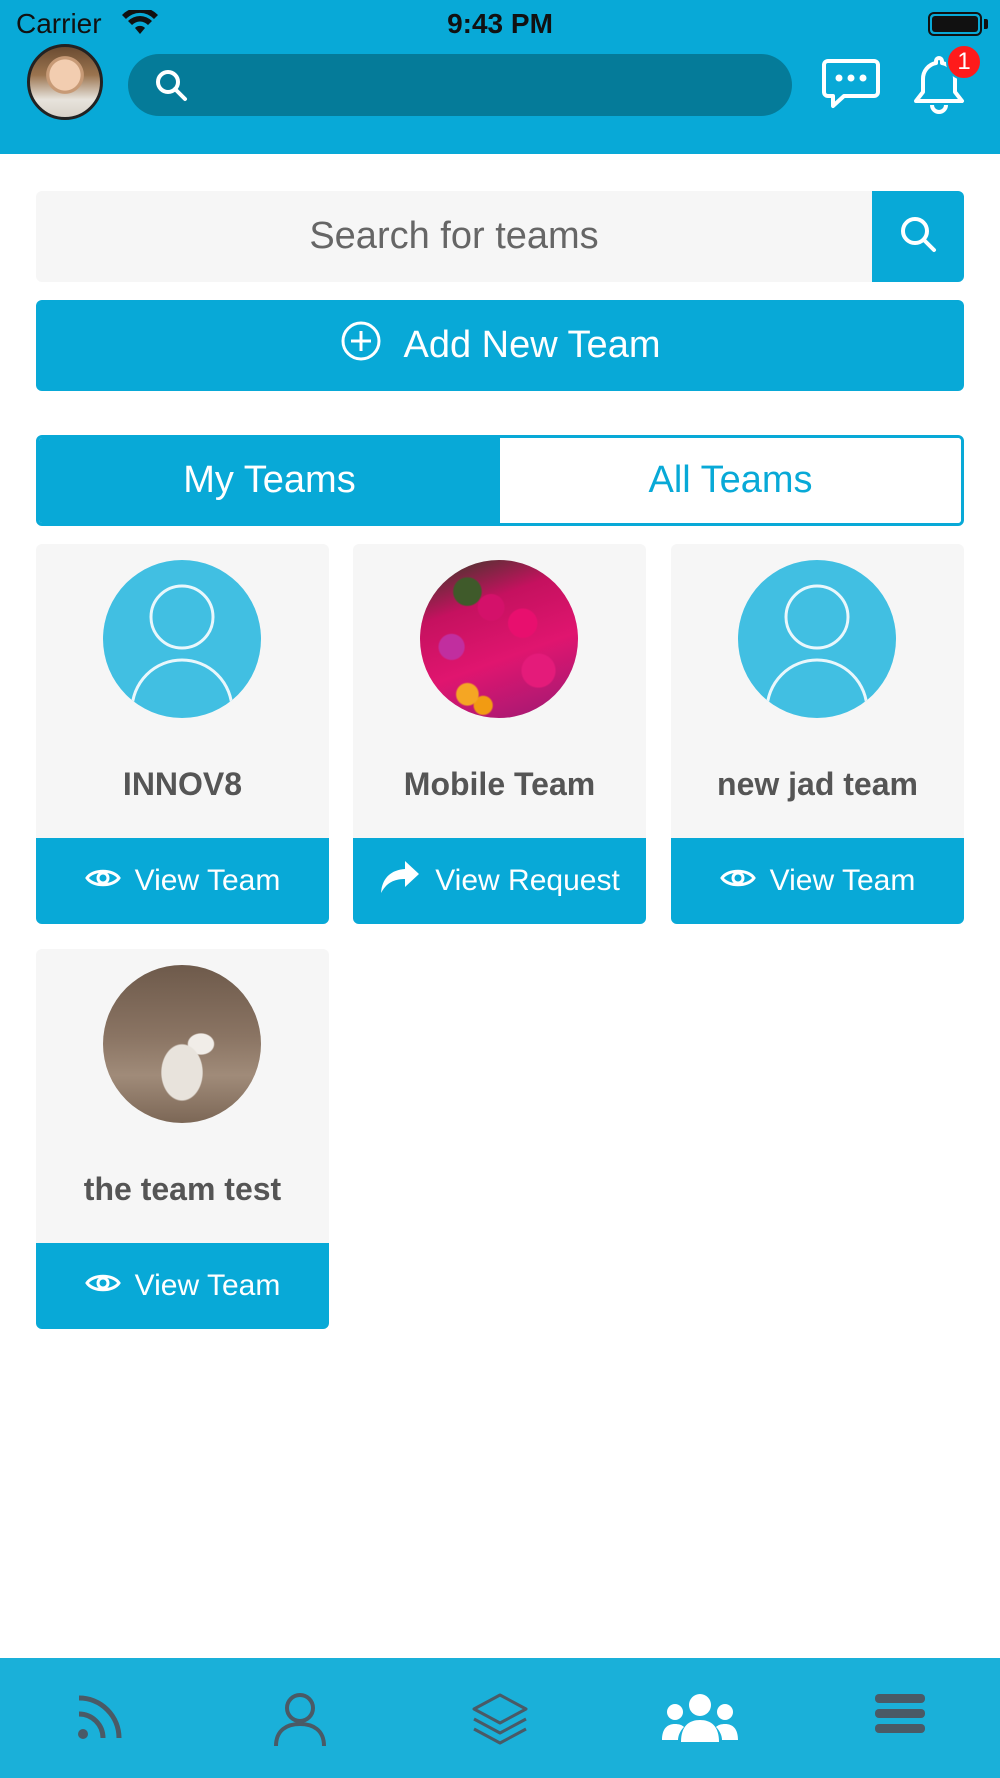 The width and height of the screenshot is (1000, 1778). I want to click on team-search-button, so click(918, 236).